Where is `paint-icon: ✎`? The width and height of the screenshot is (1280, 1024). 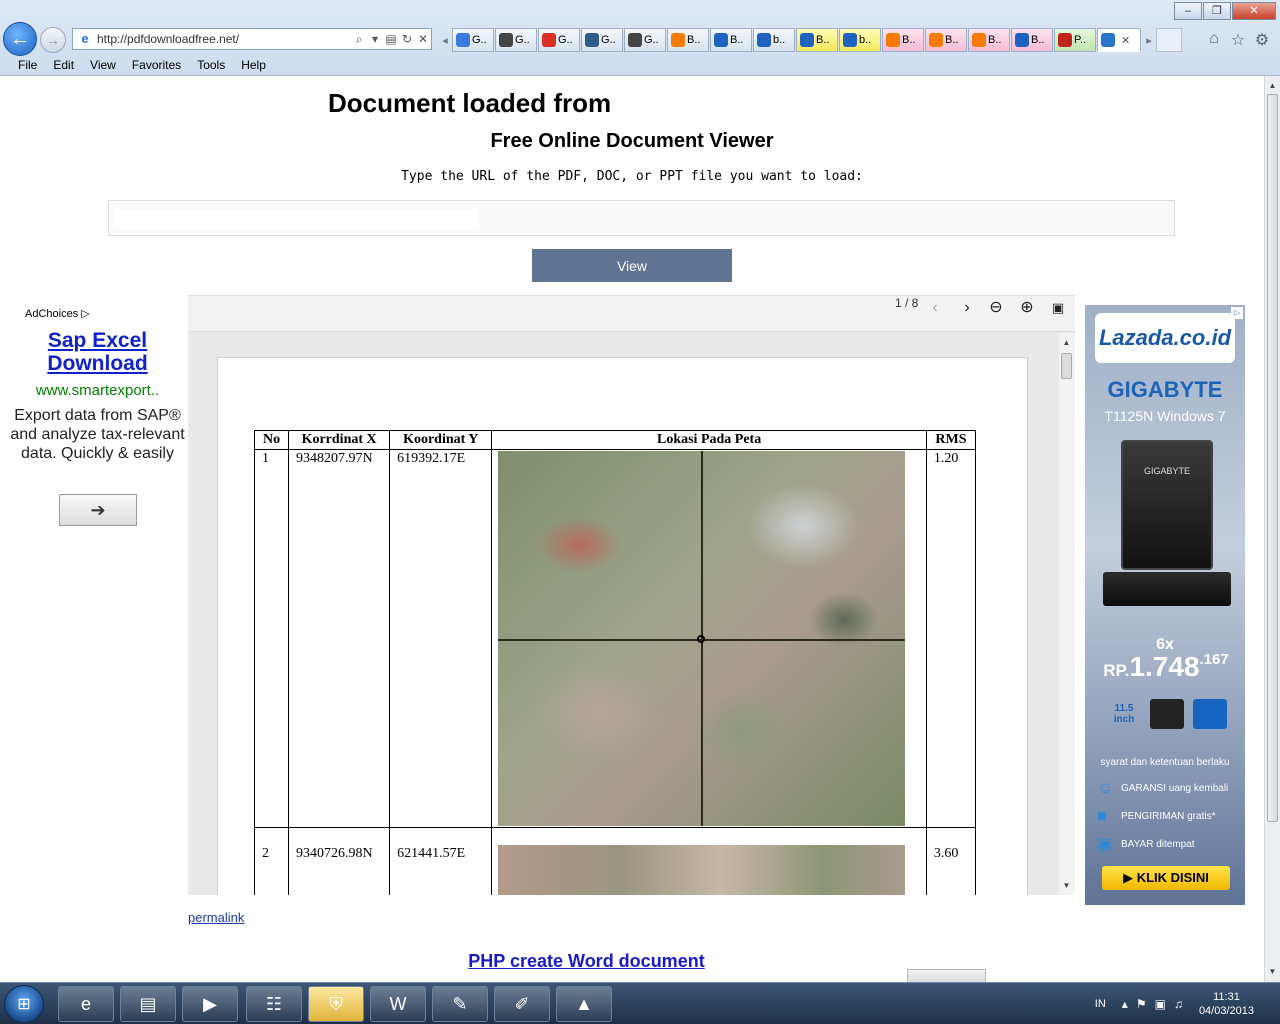 paint-icon: ✎ is located at coordinates (460, 1004).